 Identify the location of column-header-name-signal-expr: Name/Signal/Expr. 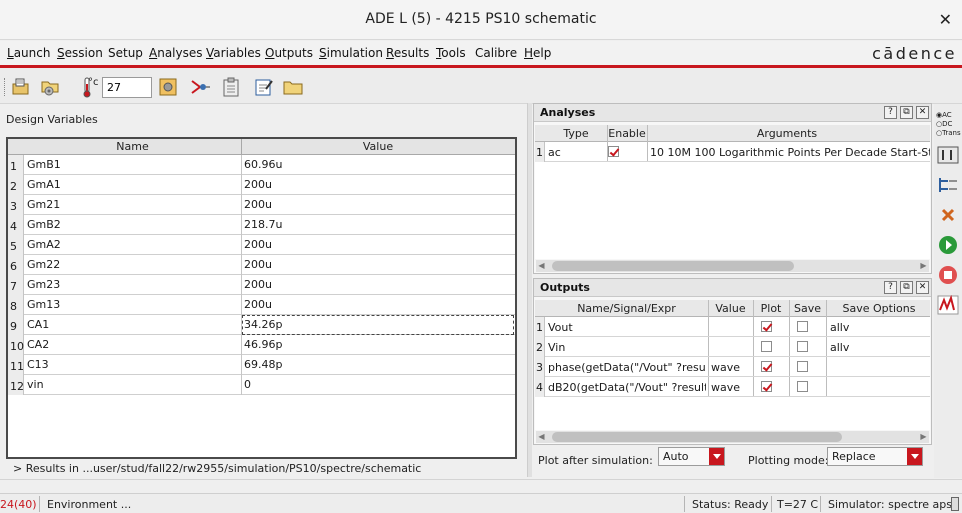
(626, 308).